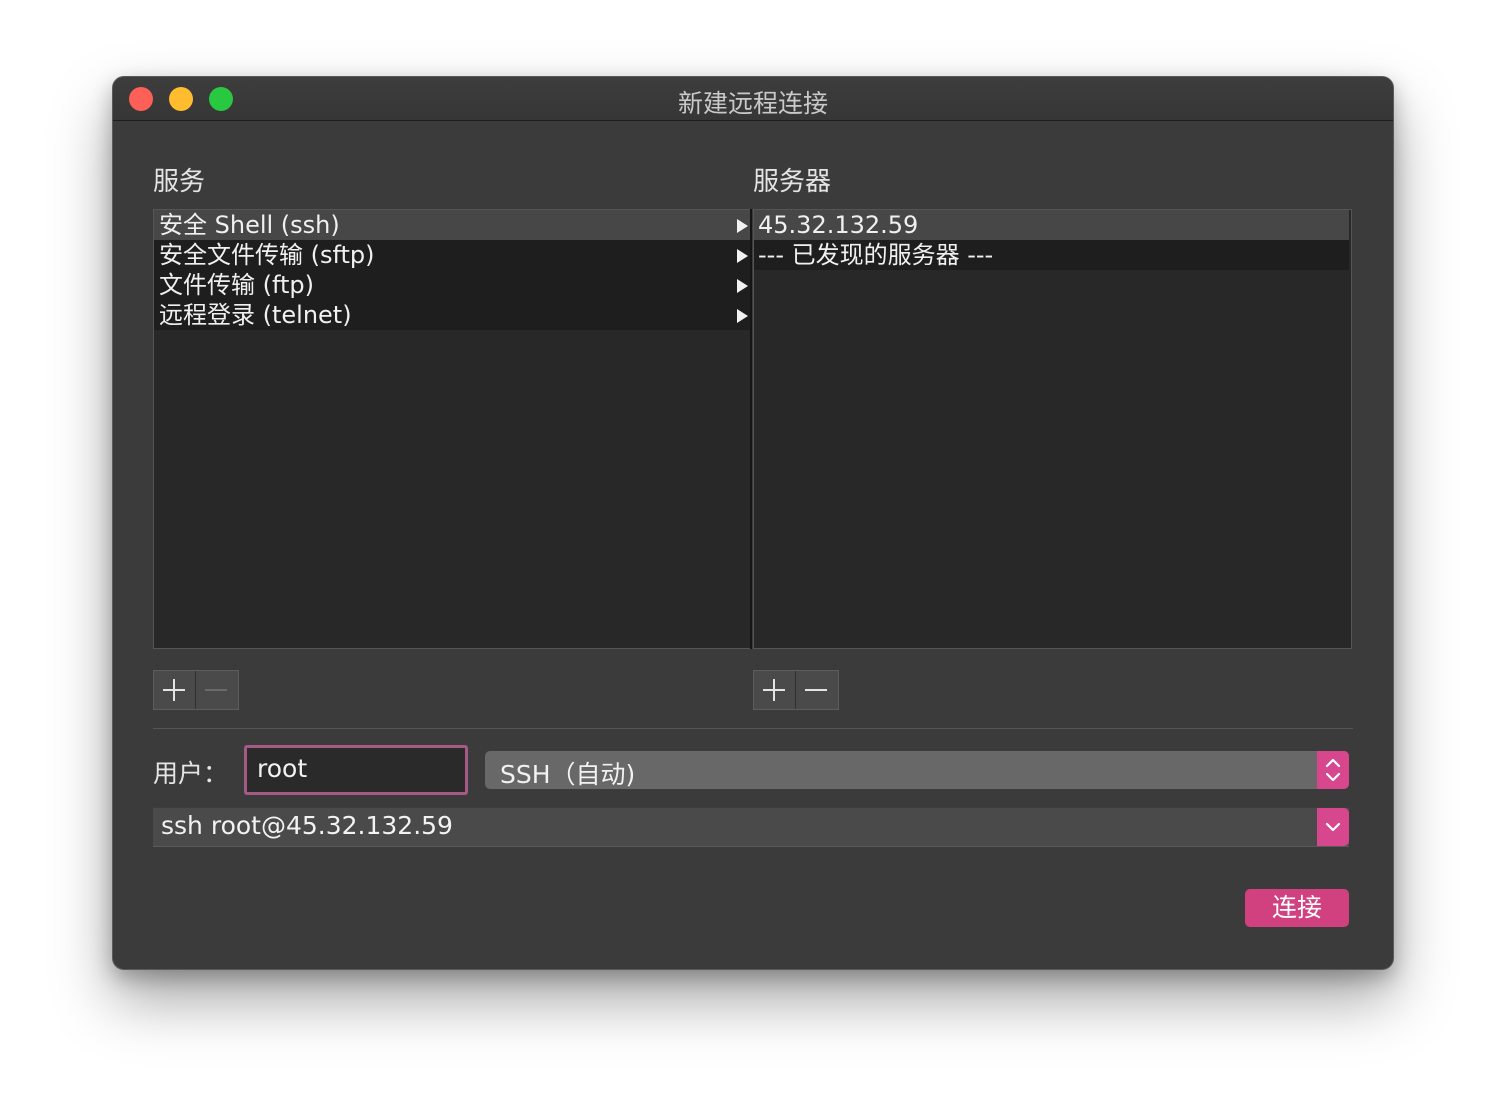  Describe the element at coordinates (452, 315) in the screenshot. I see `service-item-telnet: 远程登录 (telnet)` at that location.